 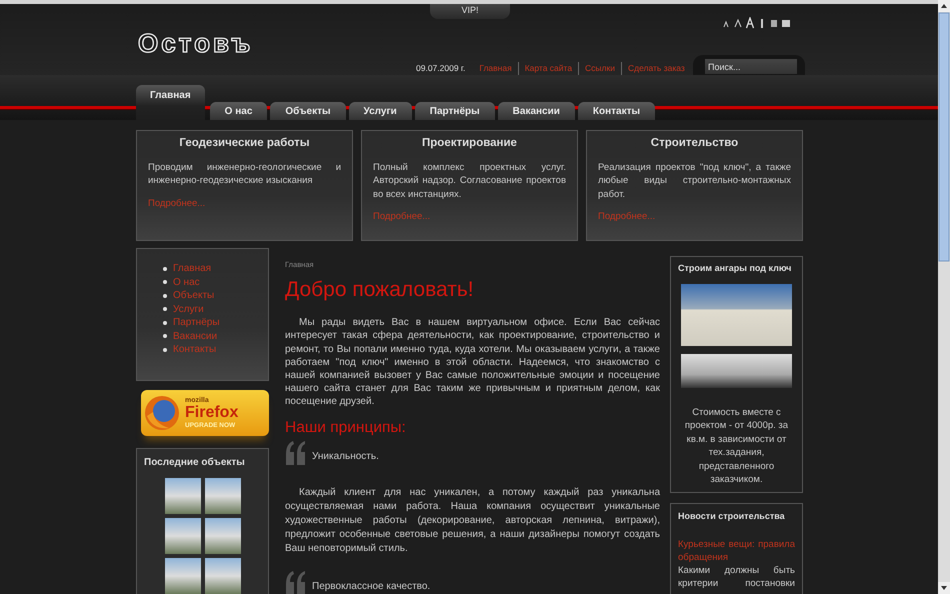 What do you see at coordinates (617, 111) in the screenshot?
I see `nav-tab: Контакты` at bounding box center [617, 111].